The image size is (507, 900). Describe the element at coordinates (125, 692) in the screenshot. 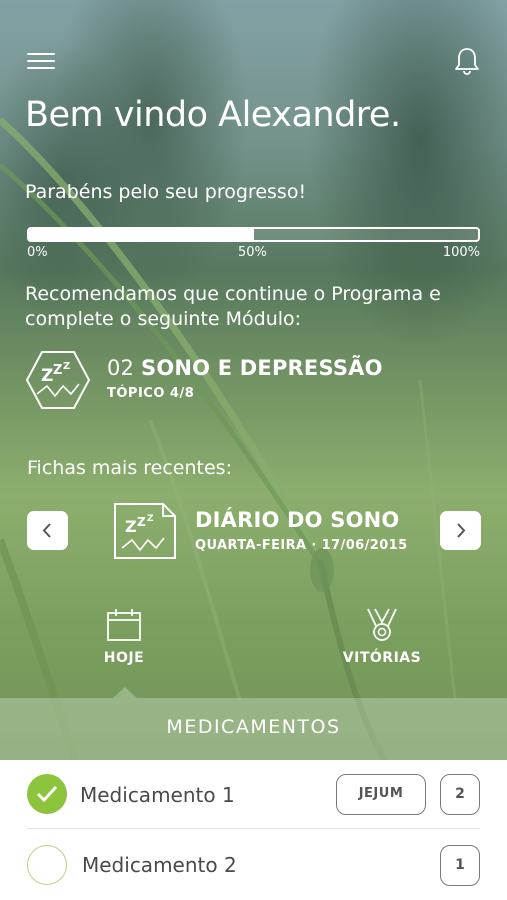

I see `active-tab-indicator` at that location.